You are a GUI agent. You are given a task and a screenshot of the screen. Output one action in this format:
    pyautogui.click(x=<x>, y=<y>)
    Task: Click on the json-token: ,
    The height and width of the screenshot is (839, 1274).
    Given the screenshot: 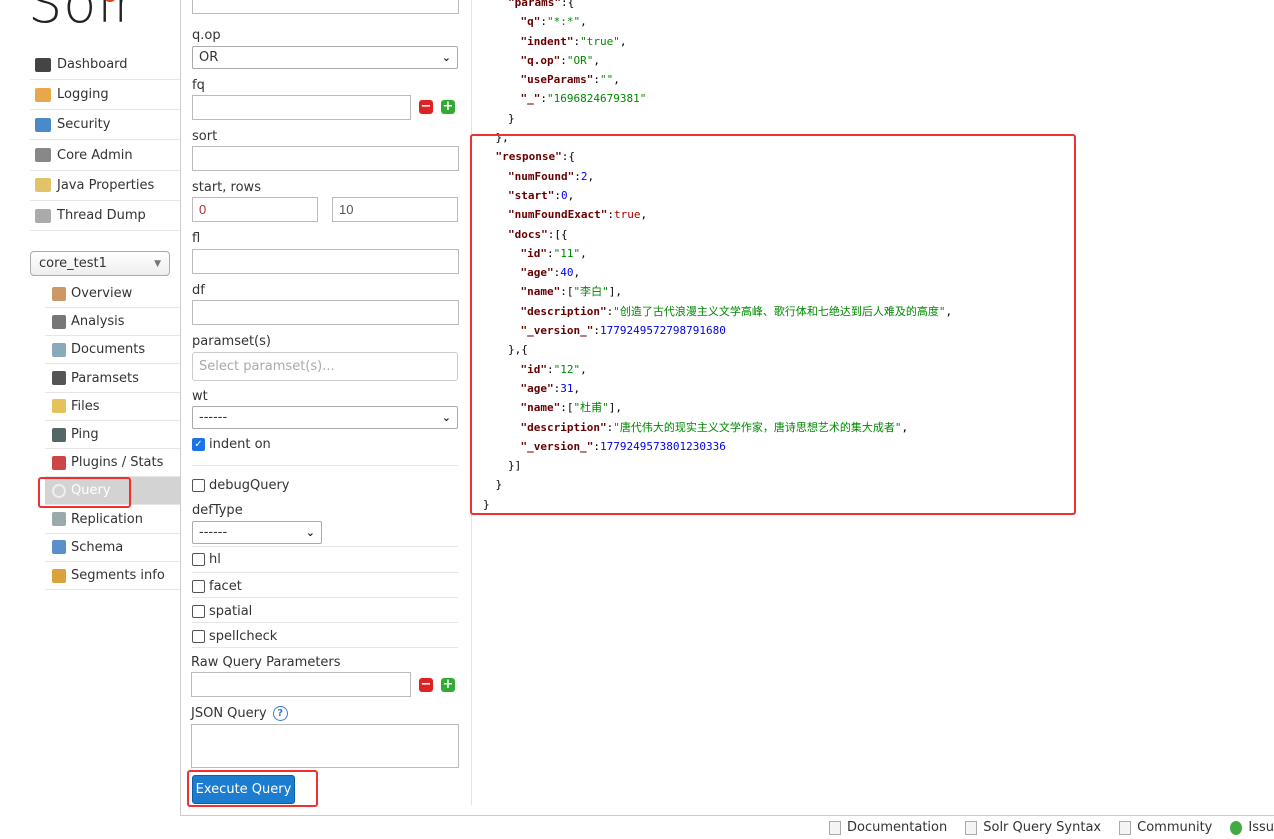 What is the action you would take?
    pyautogui.click(x=583, y=22)
    